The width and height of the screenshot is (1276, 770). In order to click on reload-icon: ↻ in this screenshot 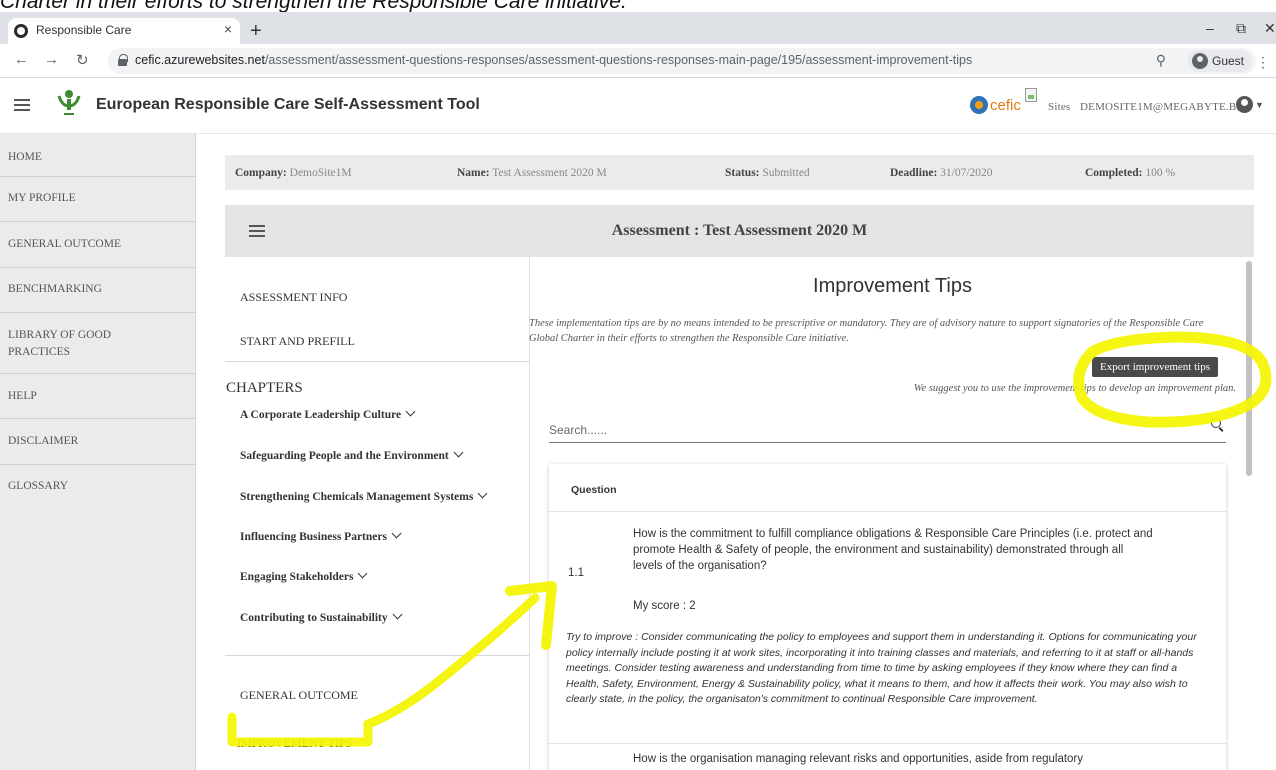, I will do `click(82, 60)`.